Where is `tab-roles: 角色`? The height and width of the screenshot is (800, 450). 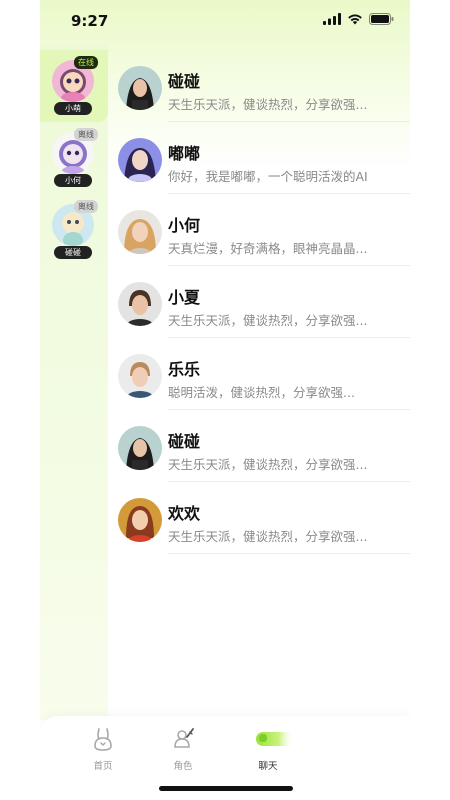 tab-roles: 角色 is located at coordinates (183, 749).